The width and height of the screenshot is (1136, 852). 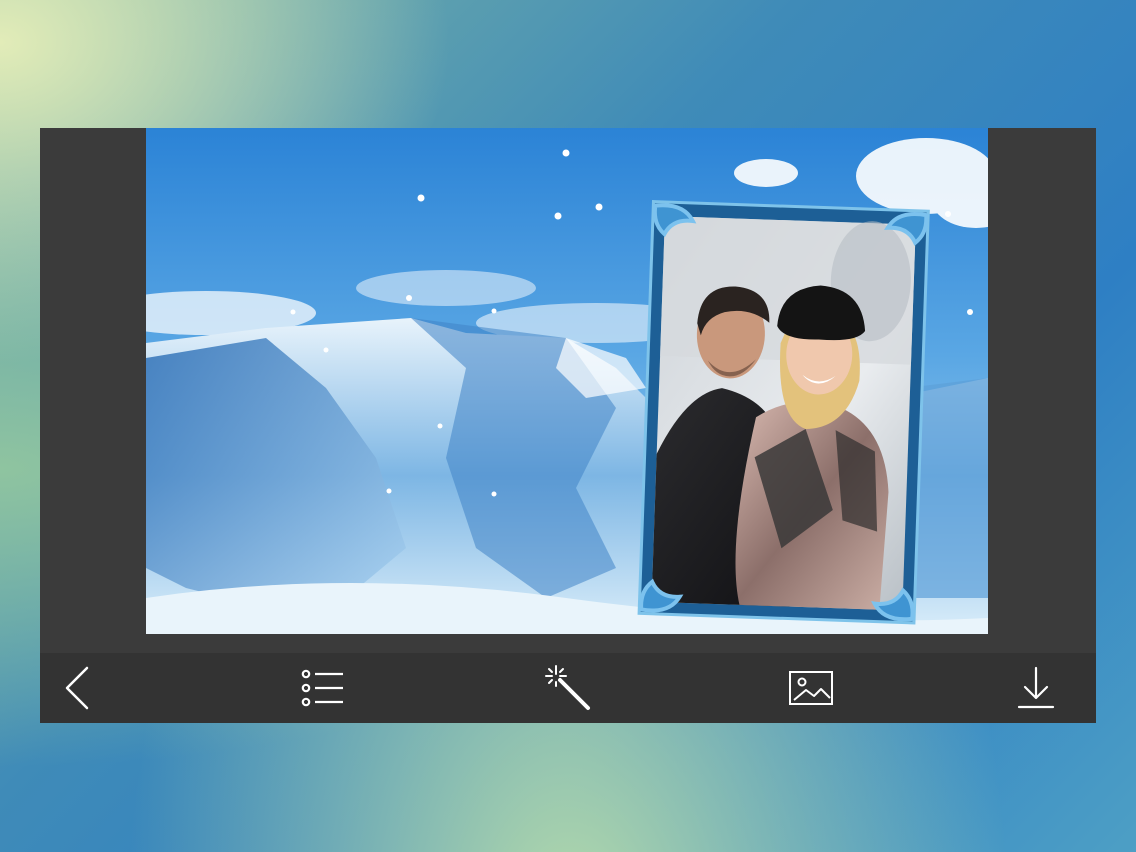 I want to click on download-icon, so click(x=1036, y=687).